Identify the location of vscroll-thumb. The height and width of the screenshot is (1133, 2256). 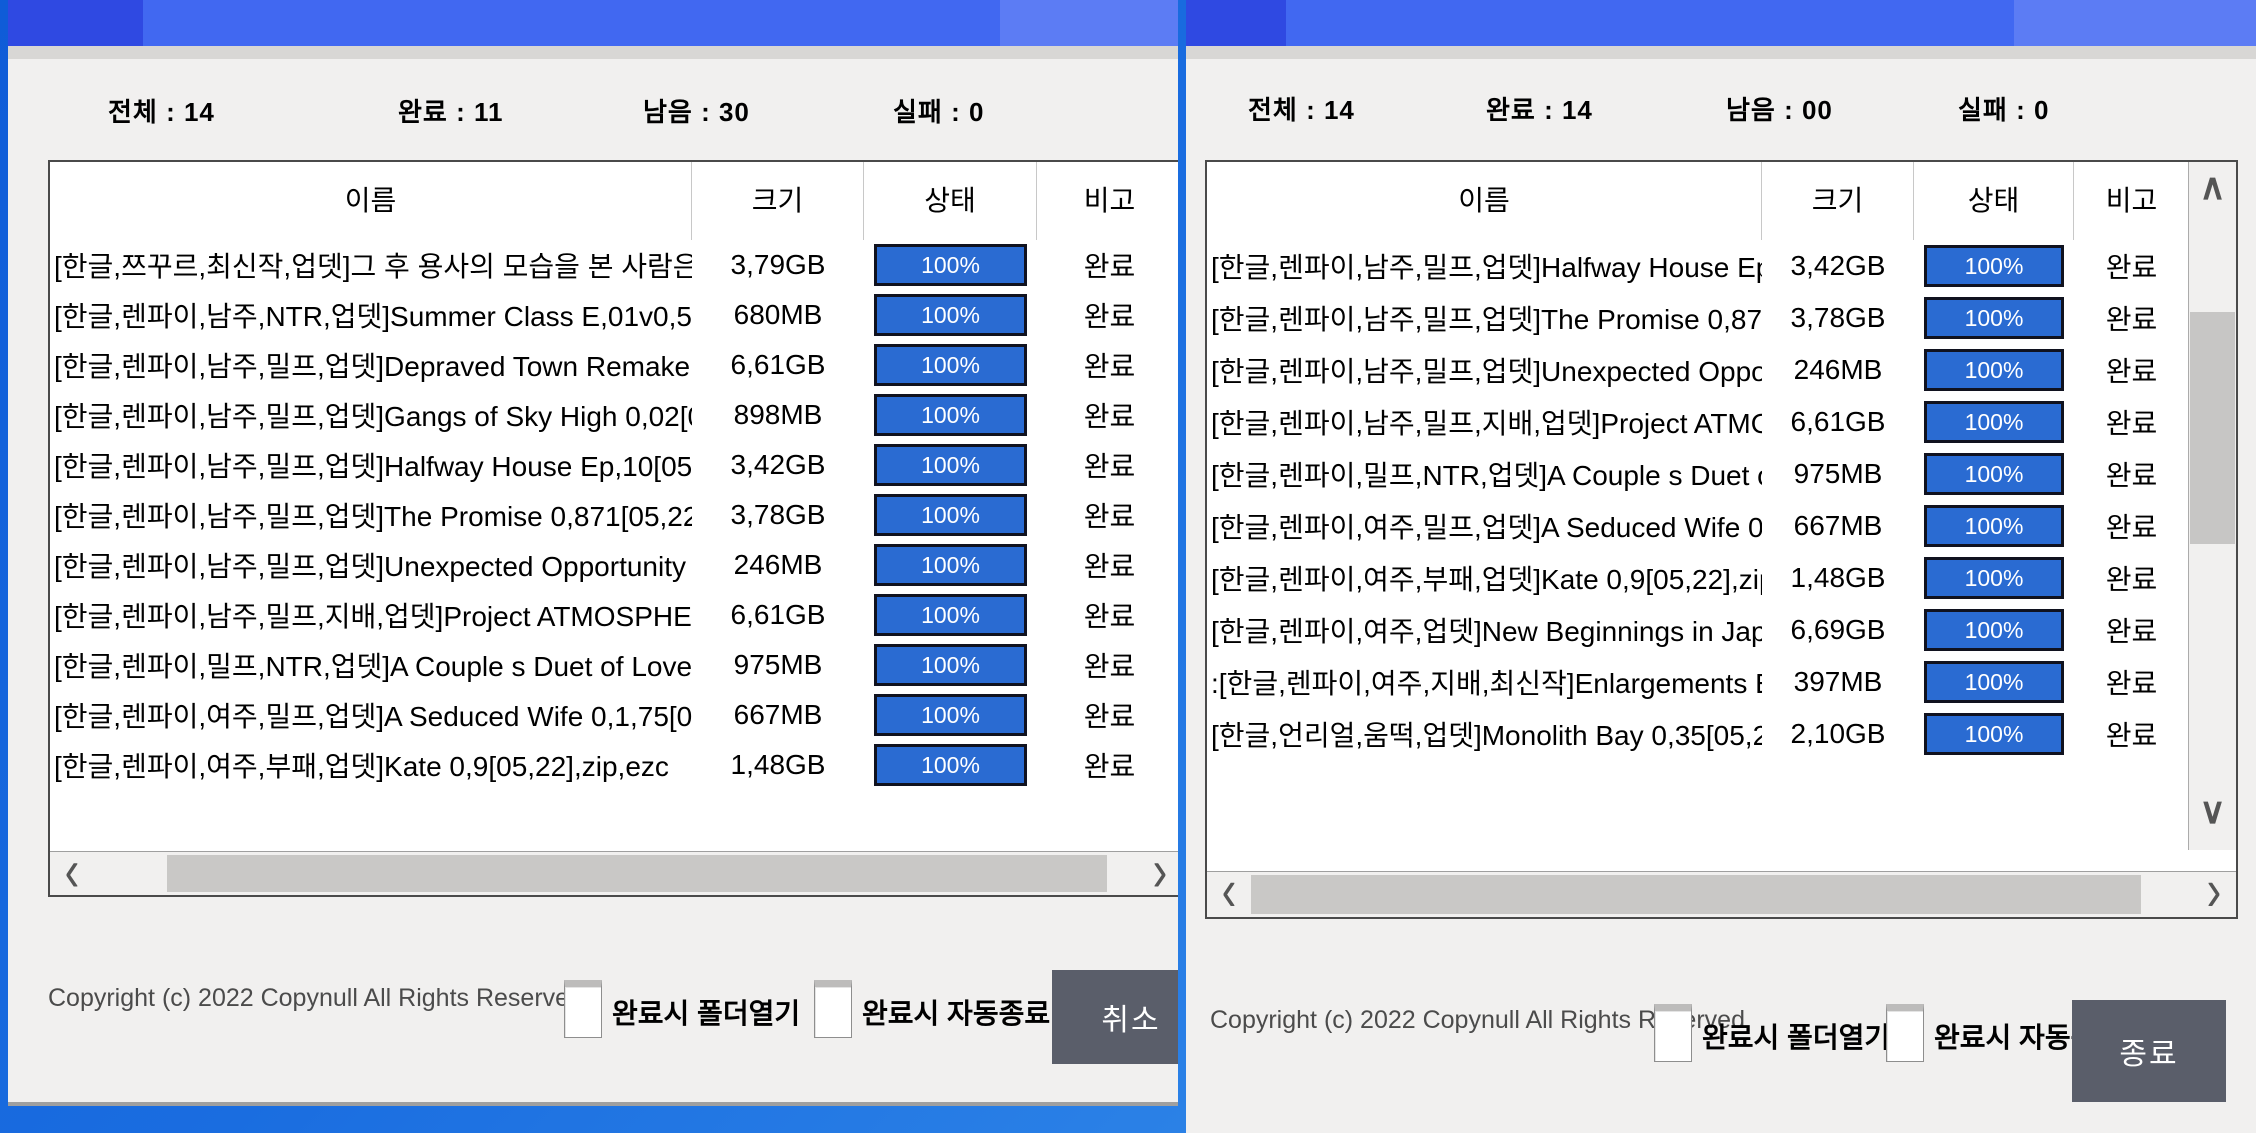
(2212, 428).